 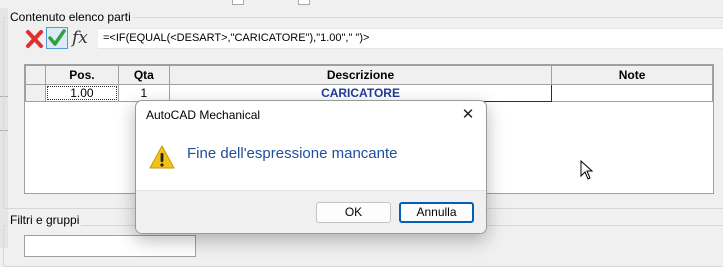 What do you see at coordinates (81, 75) in the screenshot?
I see `column-header-pos: Pos.` at bounding box center [81, 75].